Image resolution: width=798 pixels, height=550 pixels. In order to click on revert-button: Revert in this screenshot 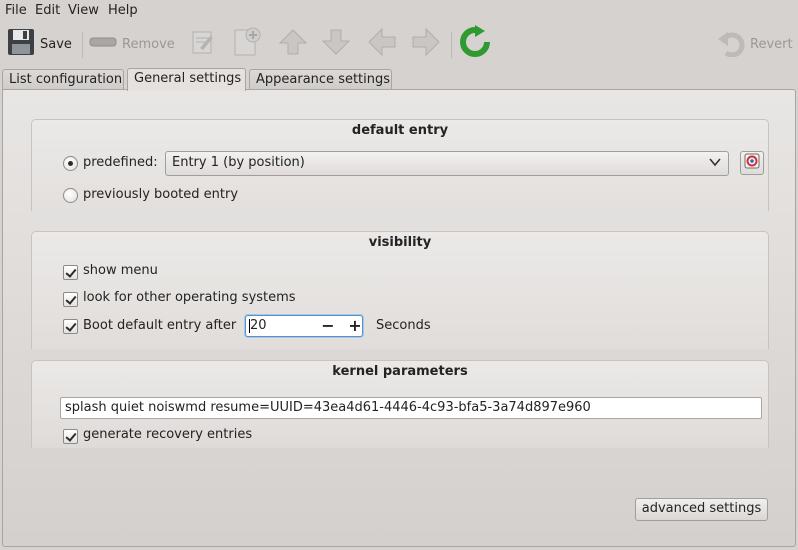, I will do `click(754, 44)`.